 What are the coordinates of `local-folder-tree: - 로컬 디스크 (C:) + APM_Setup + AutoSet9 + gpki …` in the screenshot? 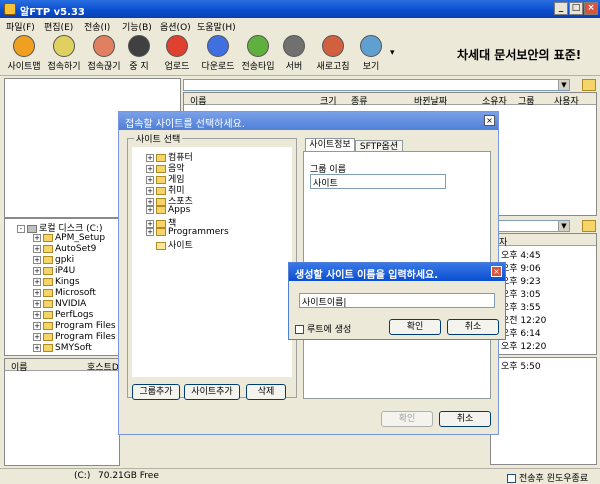 It's located at (62, 287).